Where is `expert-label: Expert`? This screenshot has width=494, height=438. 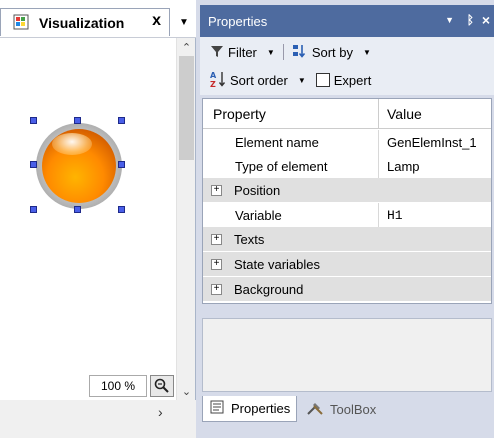
expert-label: Expert is located at coordinates (352, 80).